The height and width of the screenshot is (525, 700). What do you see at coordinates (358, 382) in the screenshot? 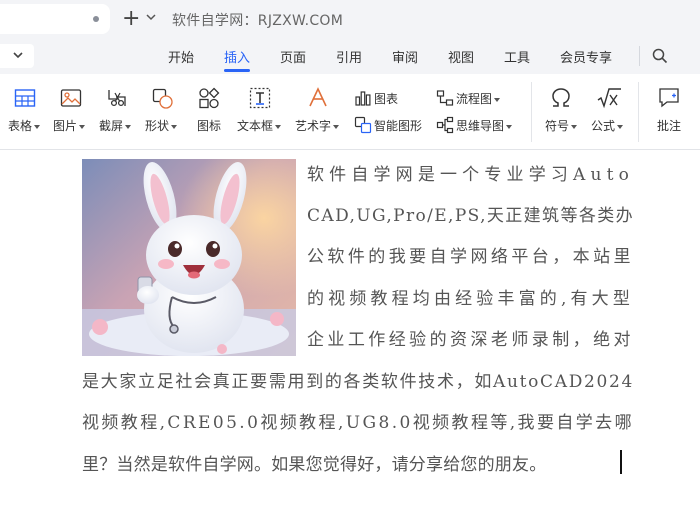
I see `paragraph-line: 是大家立足社会真正要需用到的各类软件技术，如AutoCAD2024` at bounding box center [358, 382].